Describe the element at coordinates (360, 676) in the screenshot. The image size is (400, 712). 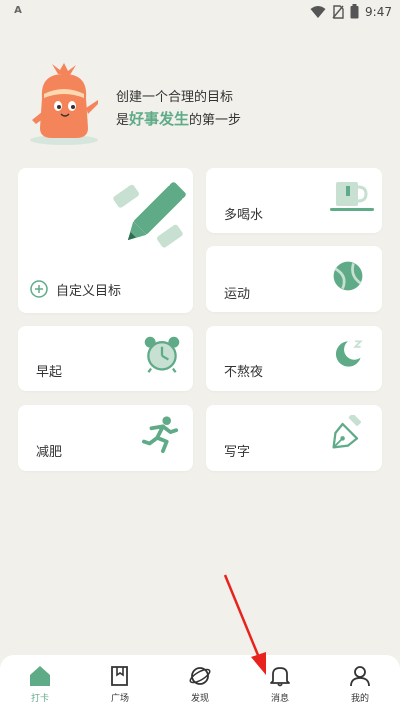
I see `person-icon` at that location.